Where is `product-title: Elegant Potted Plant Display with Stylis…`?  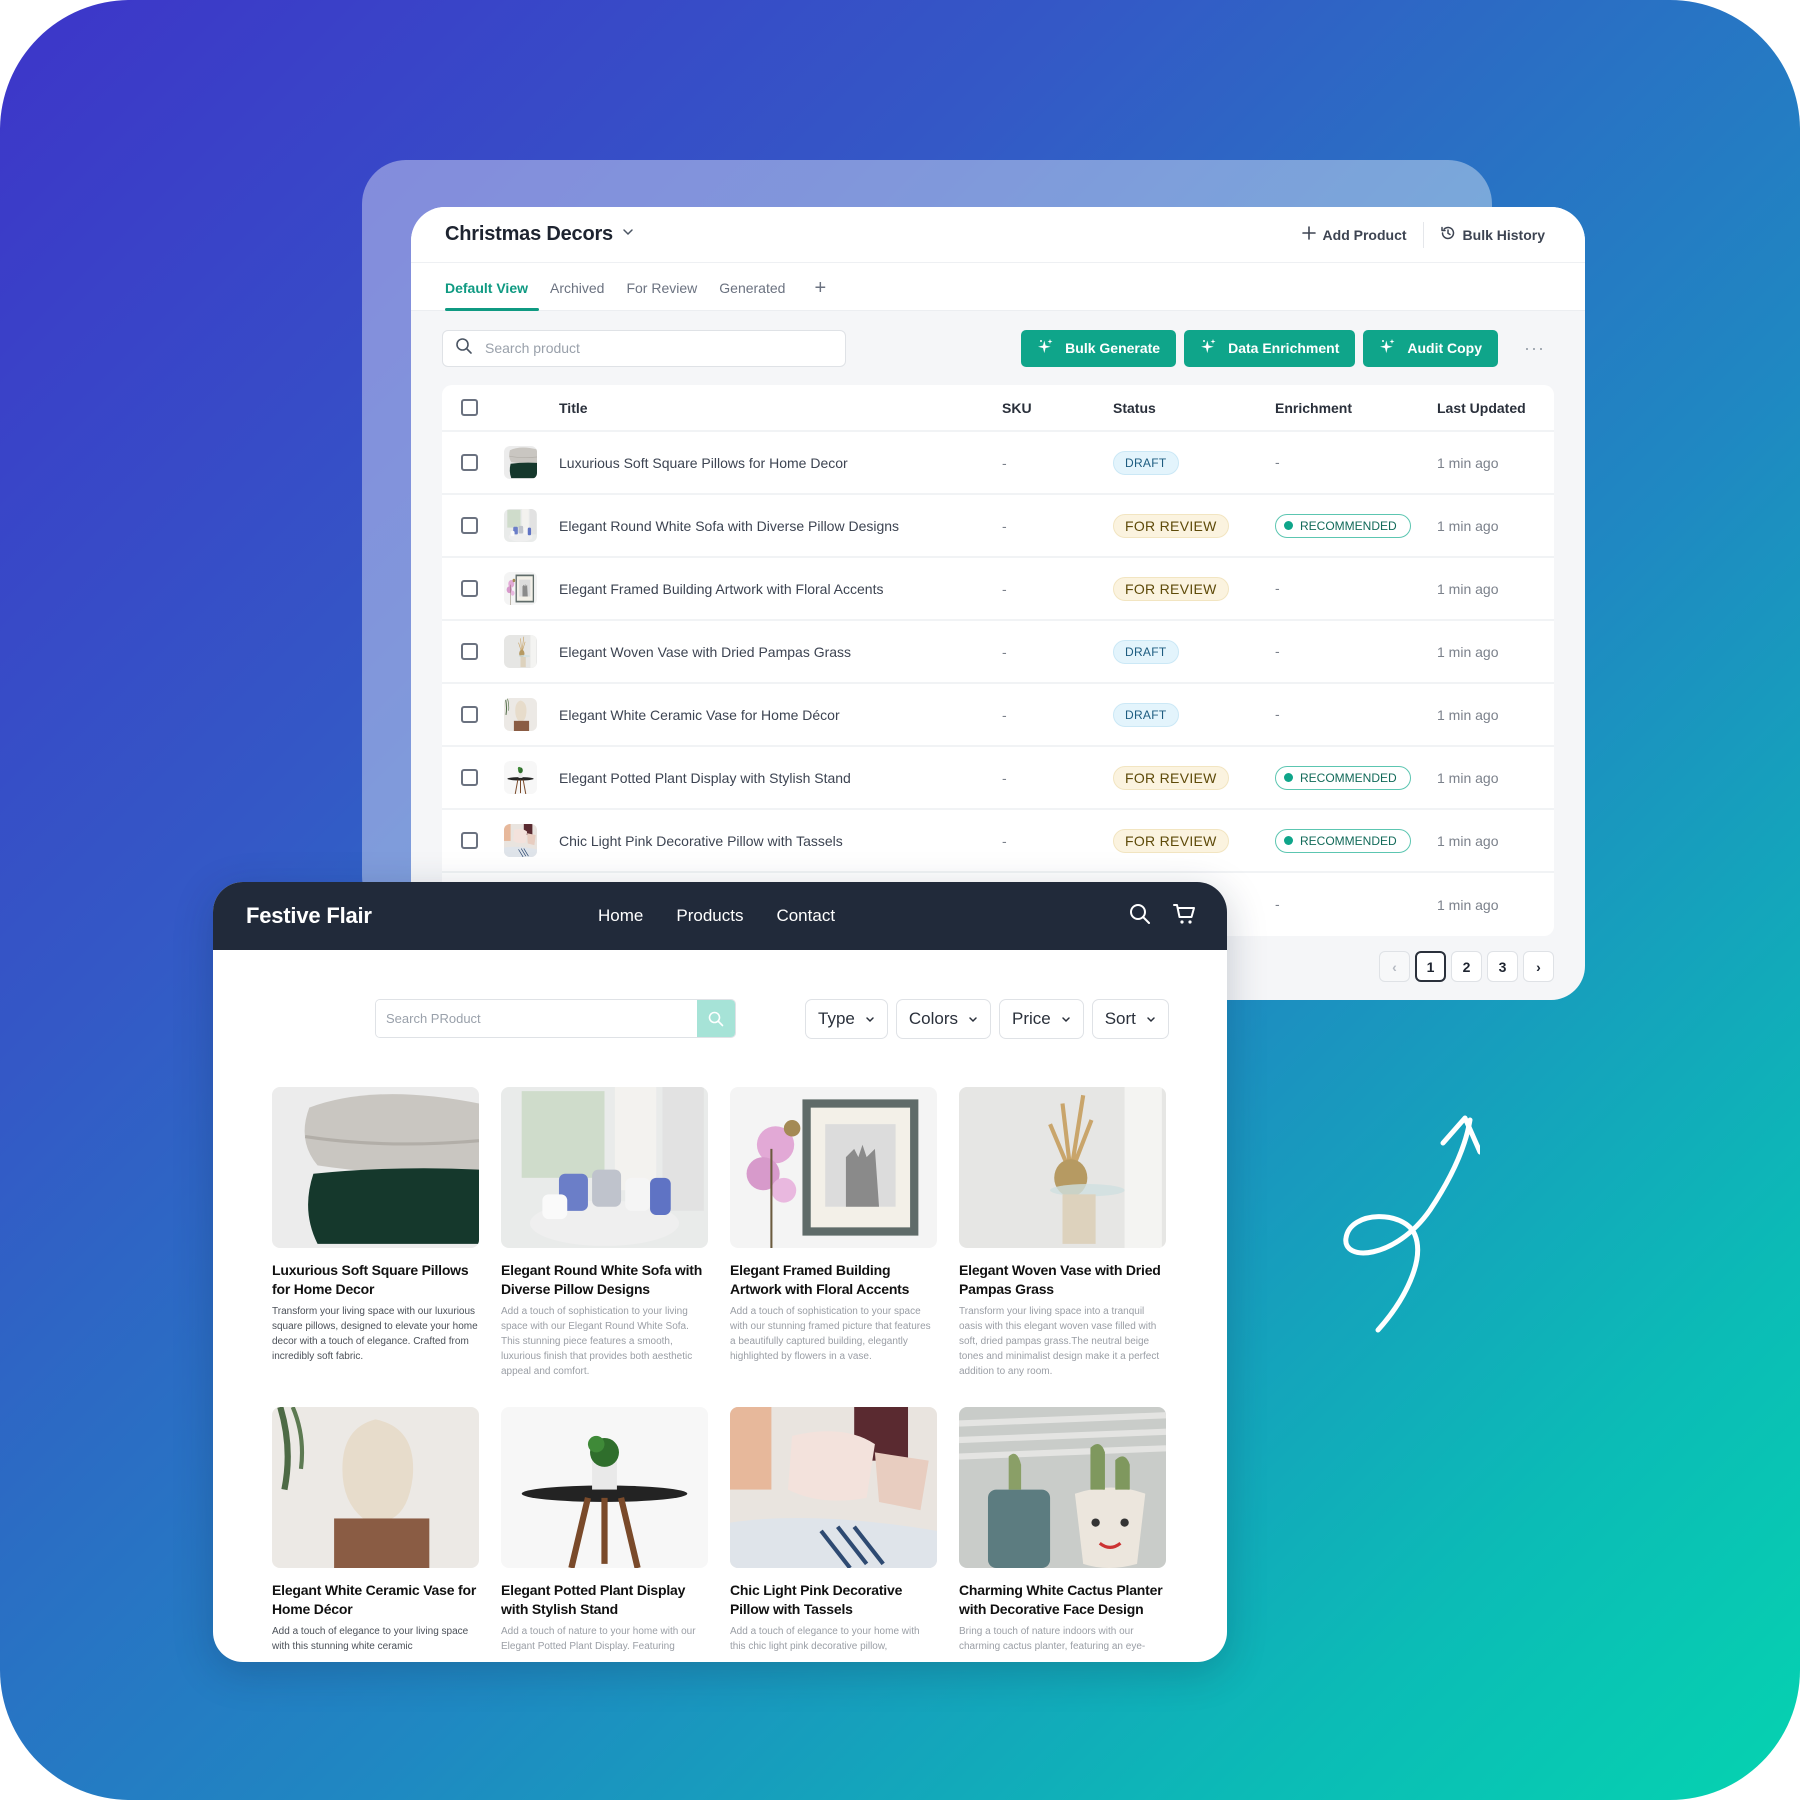 product-title: Elegant Potted Plant Display with Stylis… is located at coordinates (780, 778).